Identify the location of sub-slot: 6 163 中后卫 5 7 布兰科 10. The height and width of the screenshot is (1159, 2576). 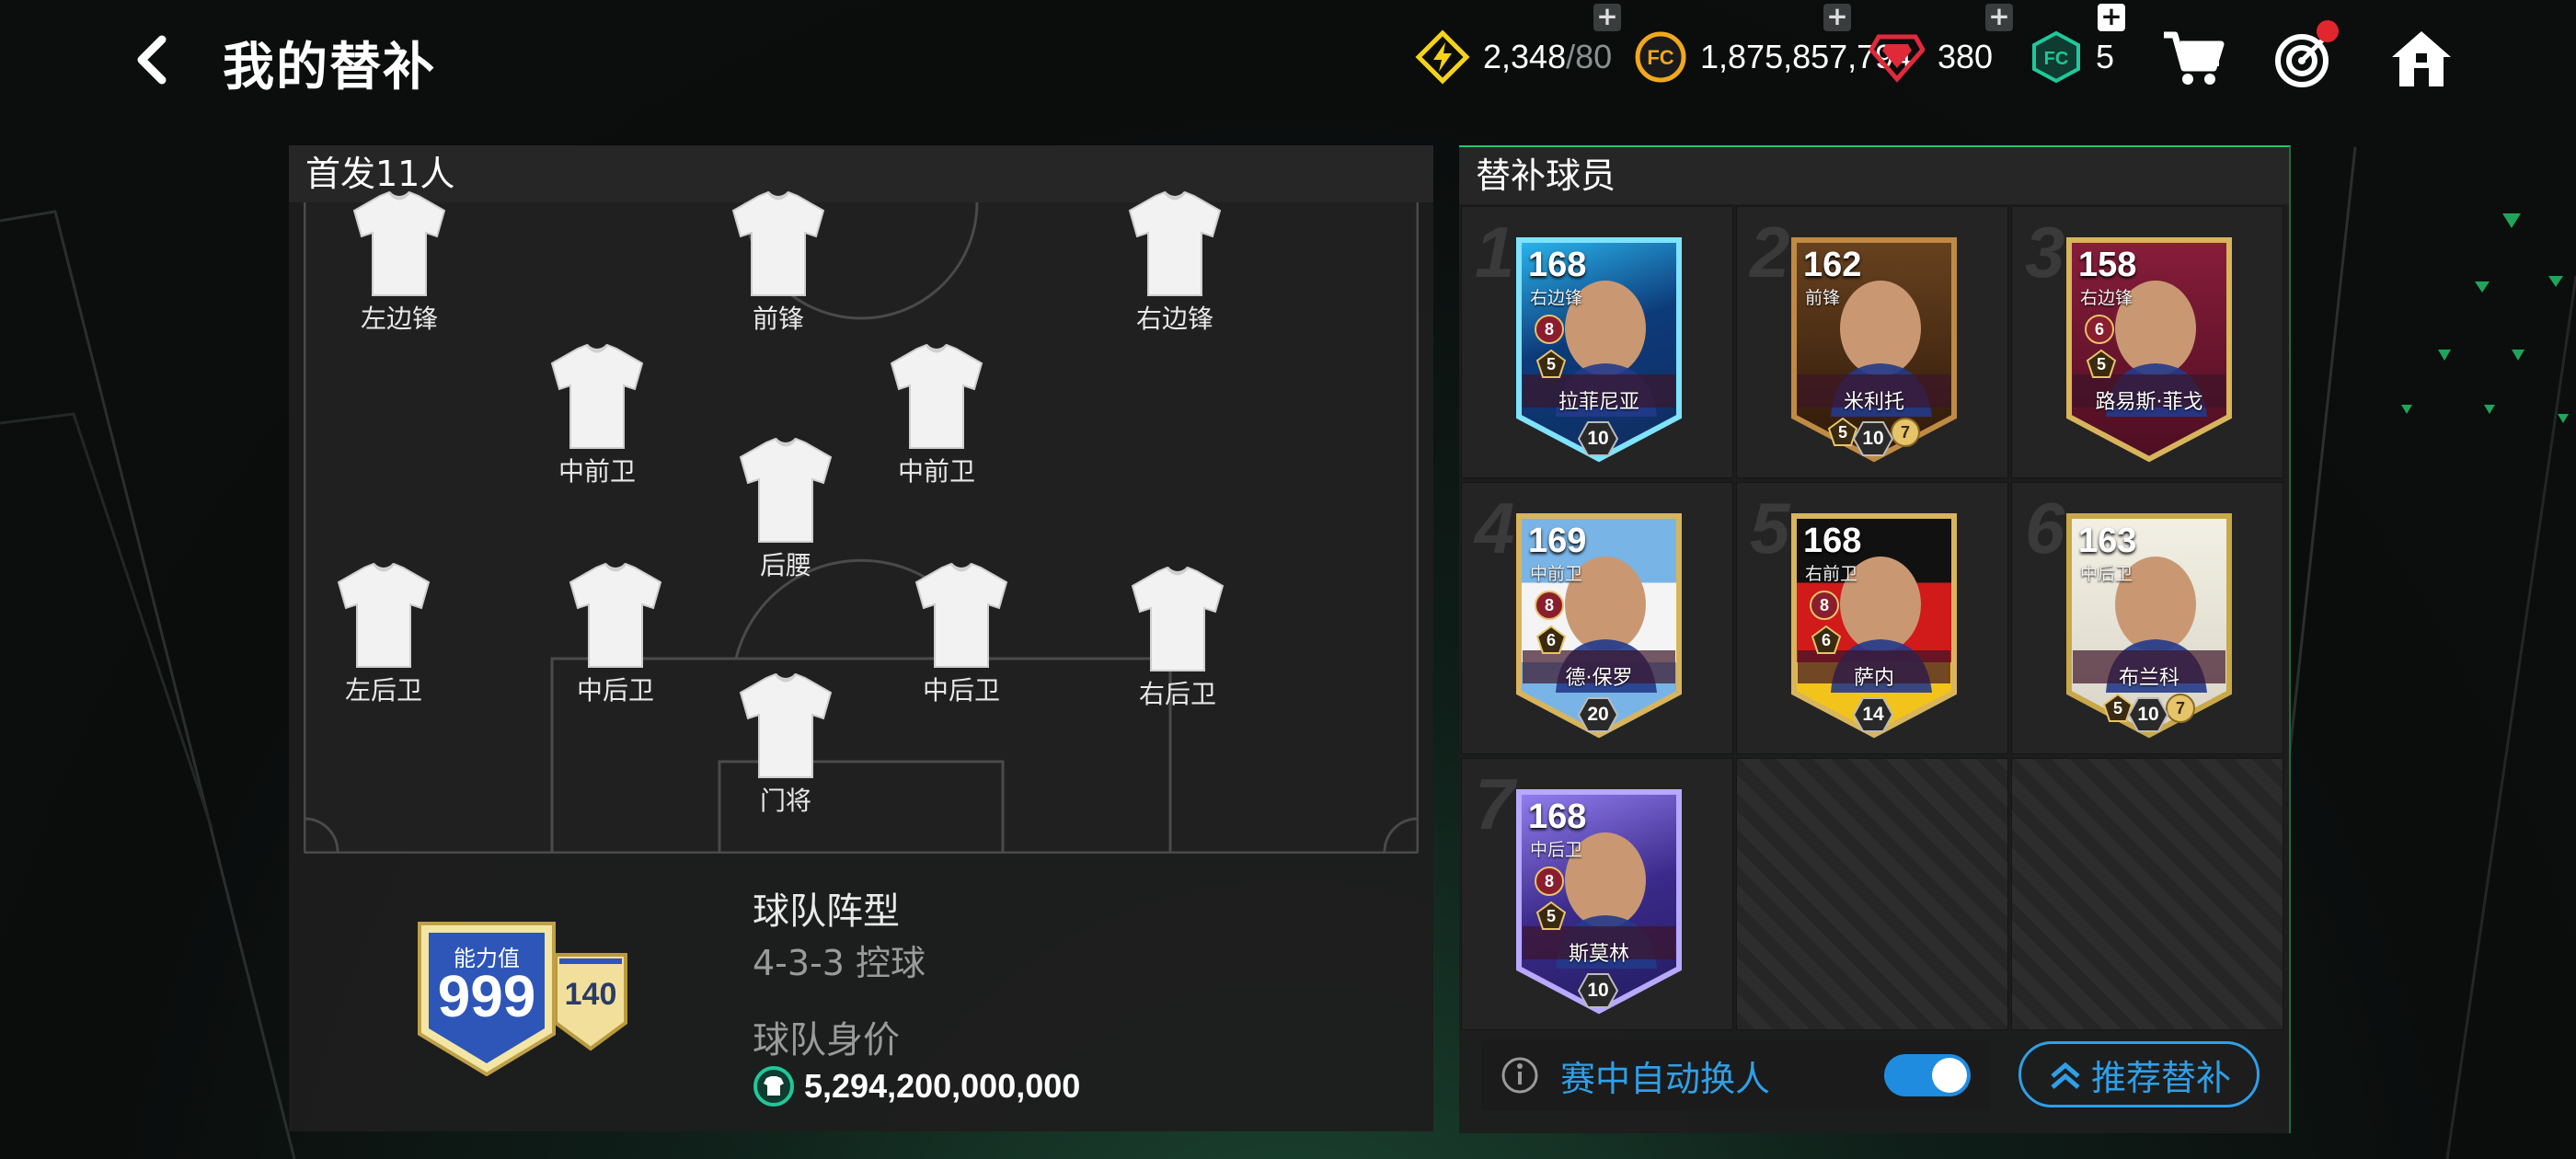
(2147, 618).